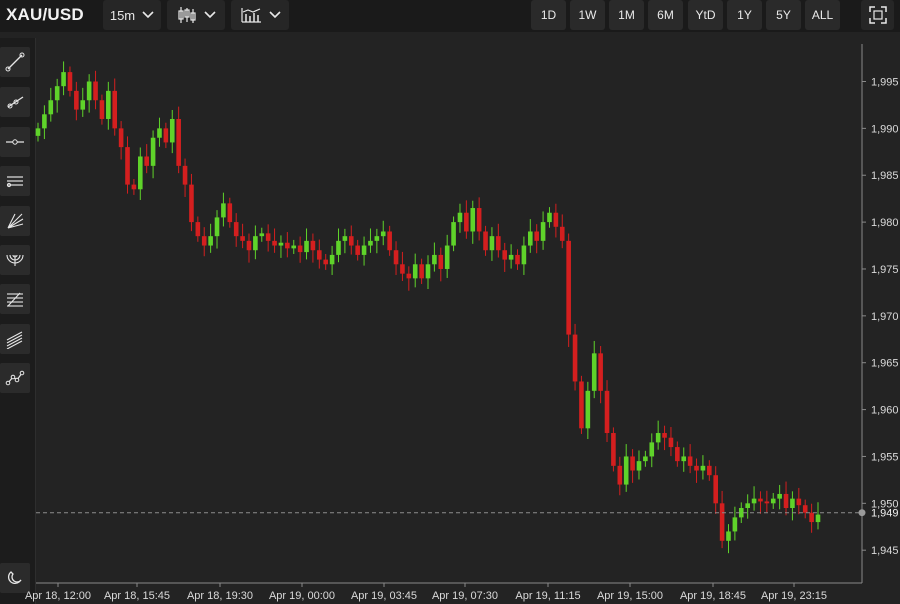 Image resolution: width=900 pixels, height=604 pixels. I want to click on y-tick-label: 1,975, so click(885, 270).